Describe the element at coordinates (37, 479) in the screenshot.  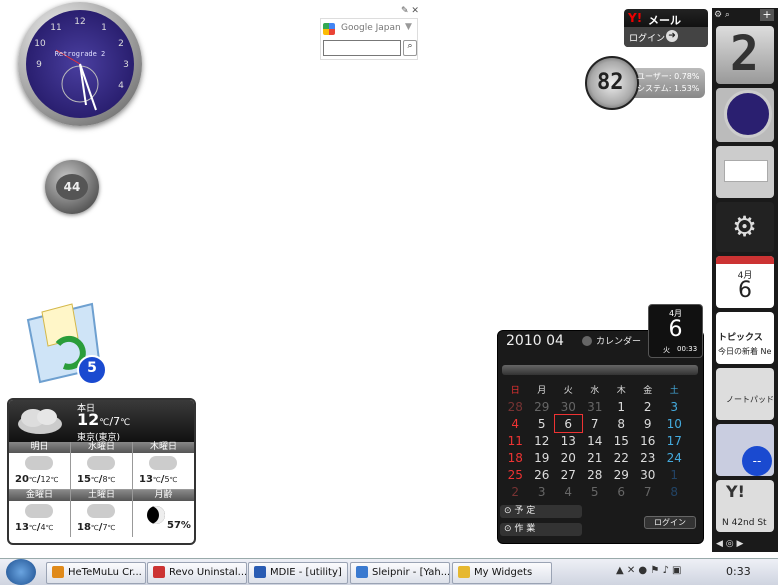
I see `forecast-temp: 20℃/12℃` at that location.